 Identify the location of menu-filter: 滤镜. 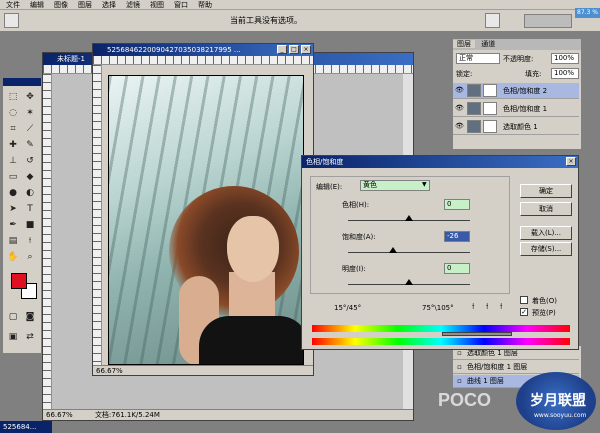
(133, 5).